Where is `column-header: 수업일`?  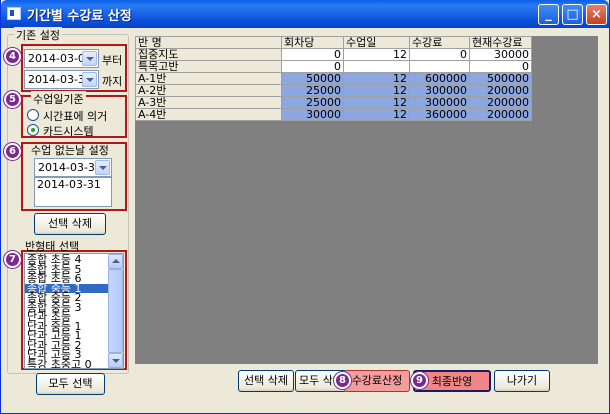 column-header: 수업일 is located at coordinates (376, 42).